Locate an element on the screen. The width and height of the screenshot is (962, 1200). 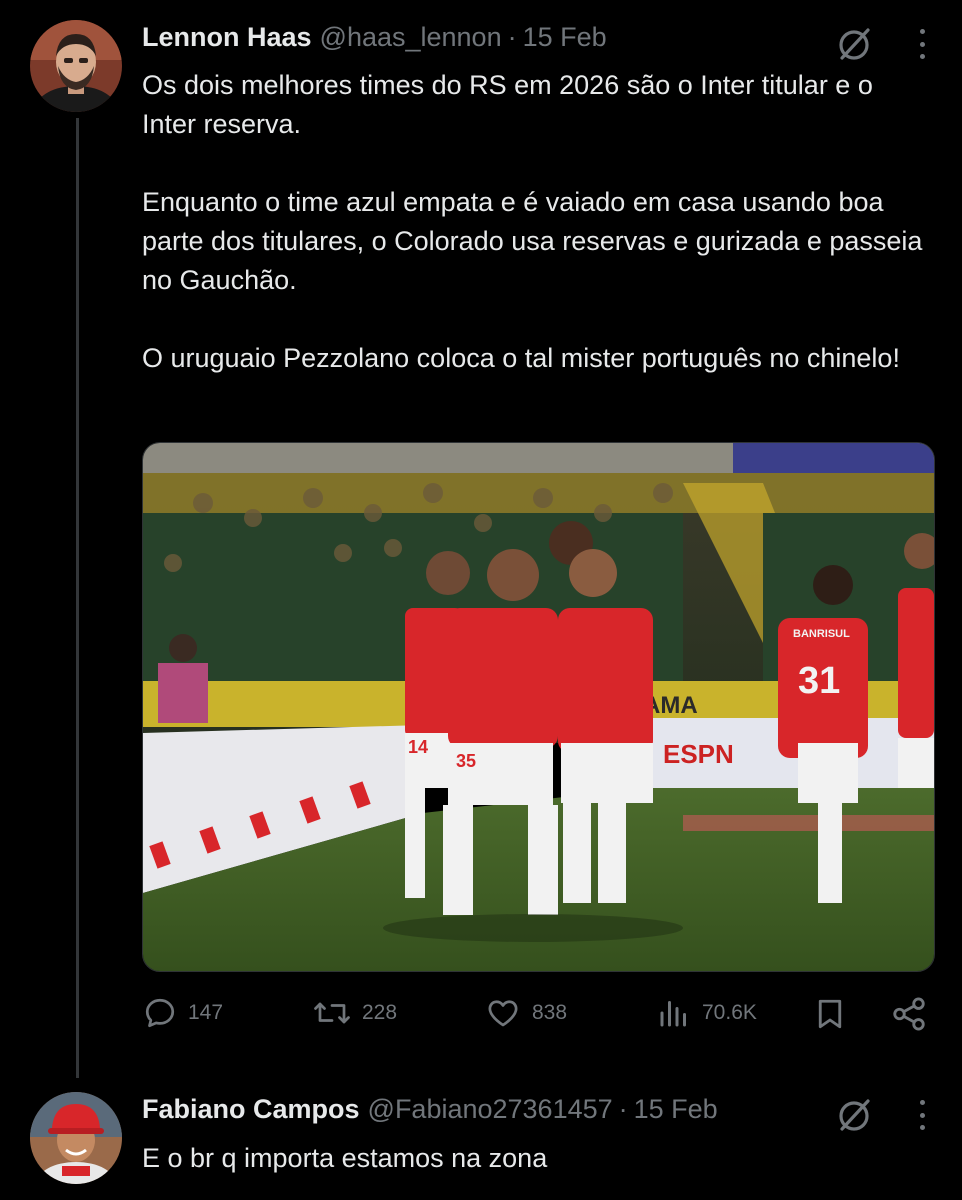
views-icon is located at coordinates (673, 1014).